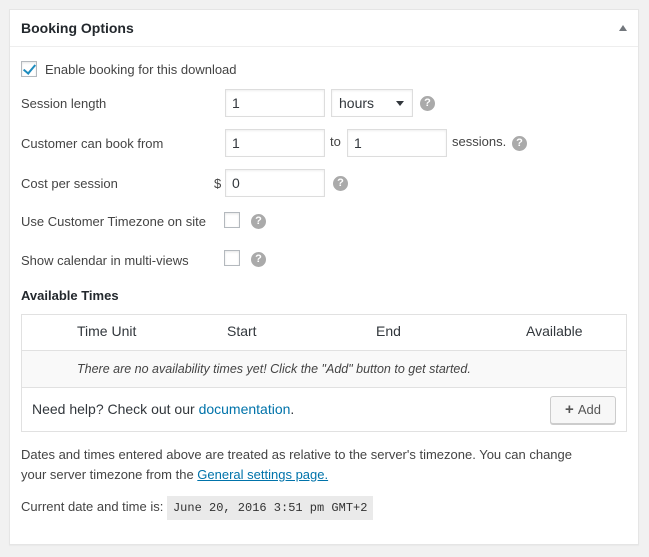  Describe the element at coordinates (115, 409) in the screenshot. I see `help-prefix: Need help? Check out our` at that location.